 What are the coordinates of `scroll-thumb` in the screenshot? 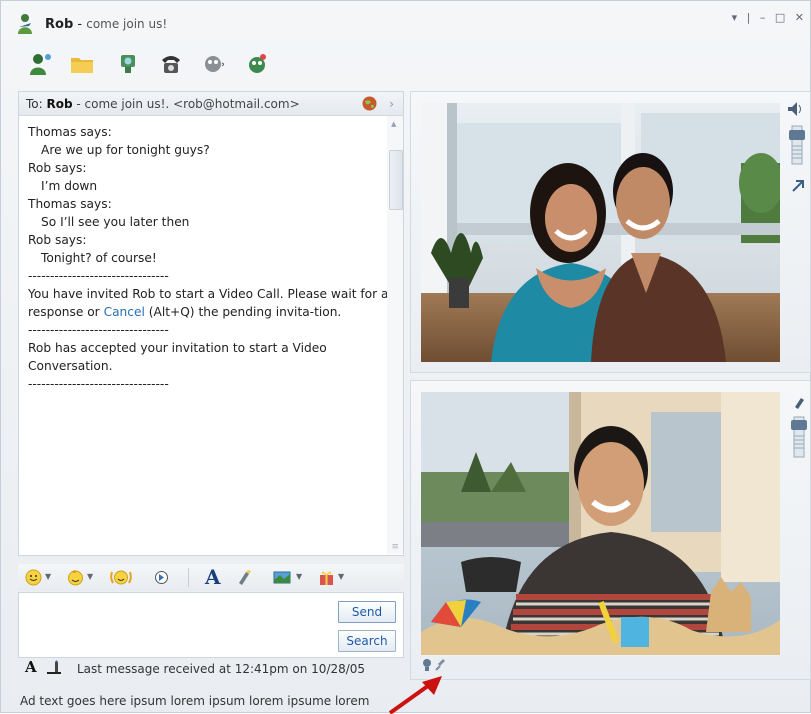 It's located at (396, 180).